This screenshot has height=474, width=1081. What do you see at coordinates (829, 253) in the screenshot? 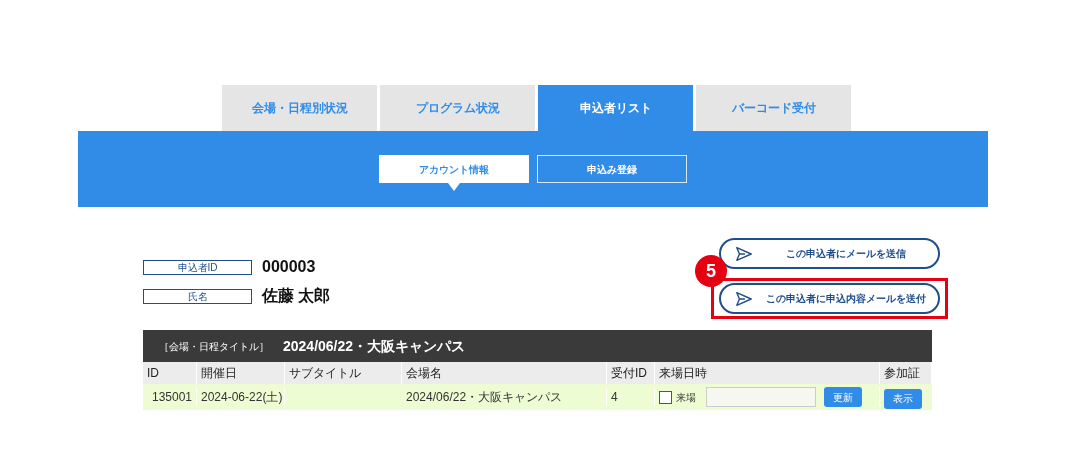
I see `email-button: この申込者にメールを送信` at bounding box center [829, 253].